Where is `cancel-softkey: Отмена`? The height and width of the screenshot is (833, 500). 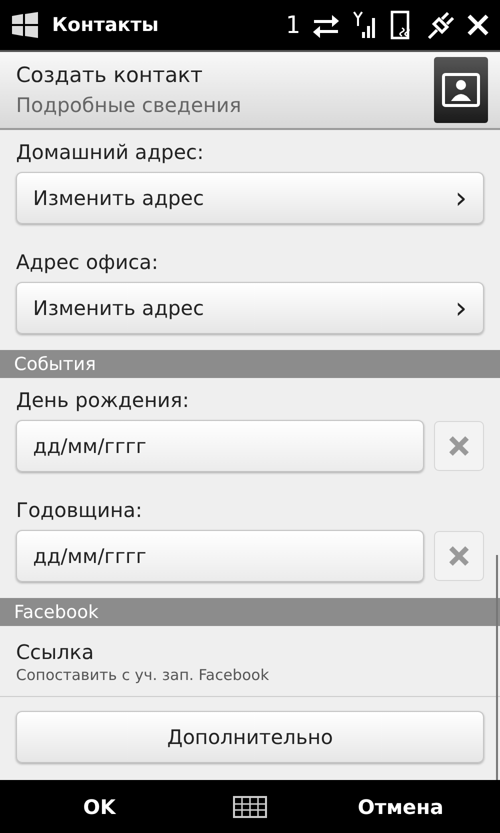 cancel-softkey: Отмена is located at coordinates (401, 807).